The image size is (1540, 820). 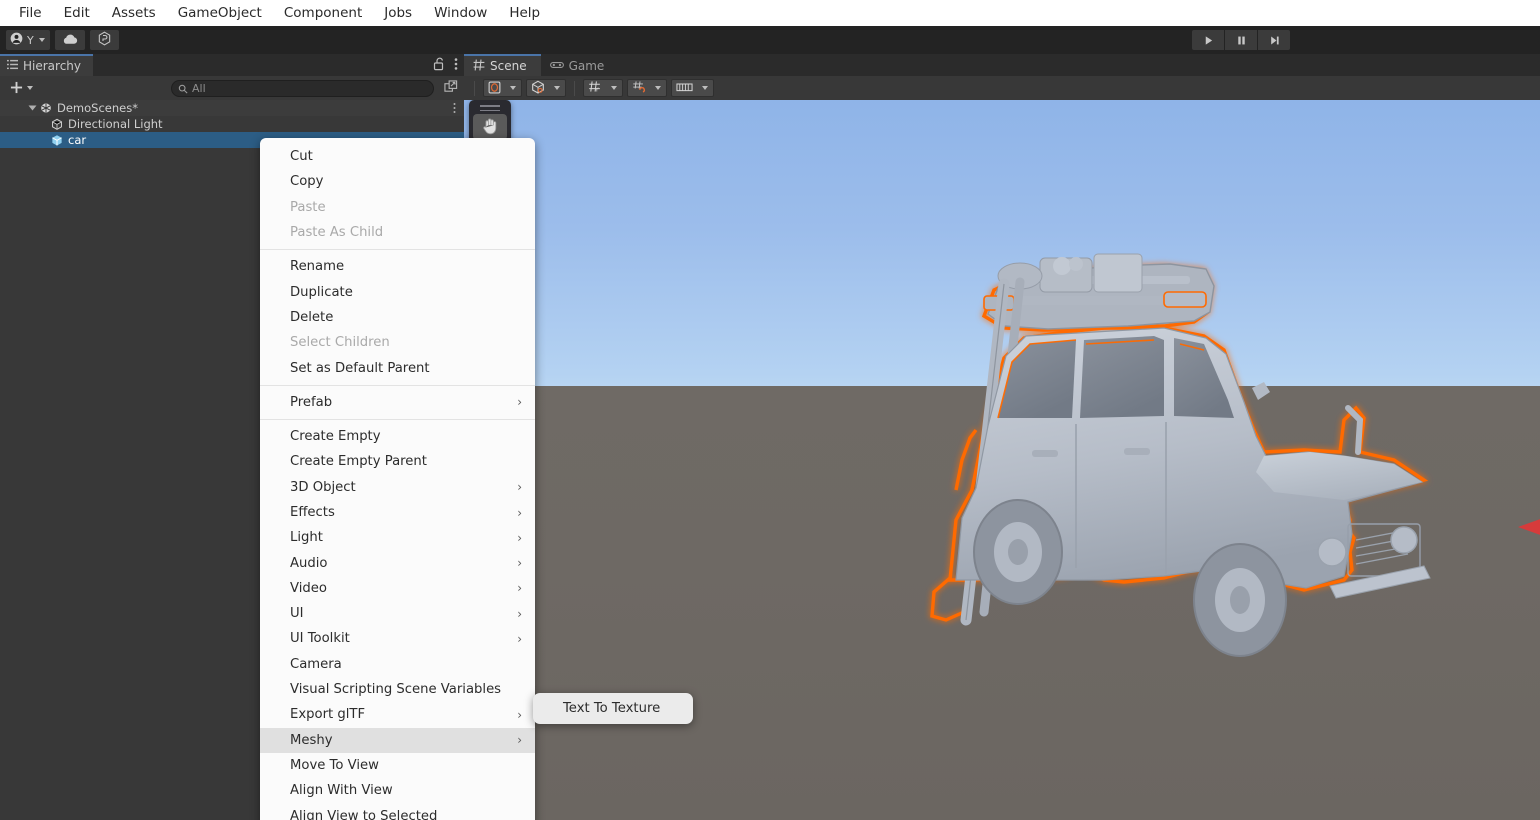 I want to click on context-menu-item-align-with-view: Align With View, so click(x=397, y=790).